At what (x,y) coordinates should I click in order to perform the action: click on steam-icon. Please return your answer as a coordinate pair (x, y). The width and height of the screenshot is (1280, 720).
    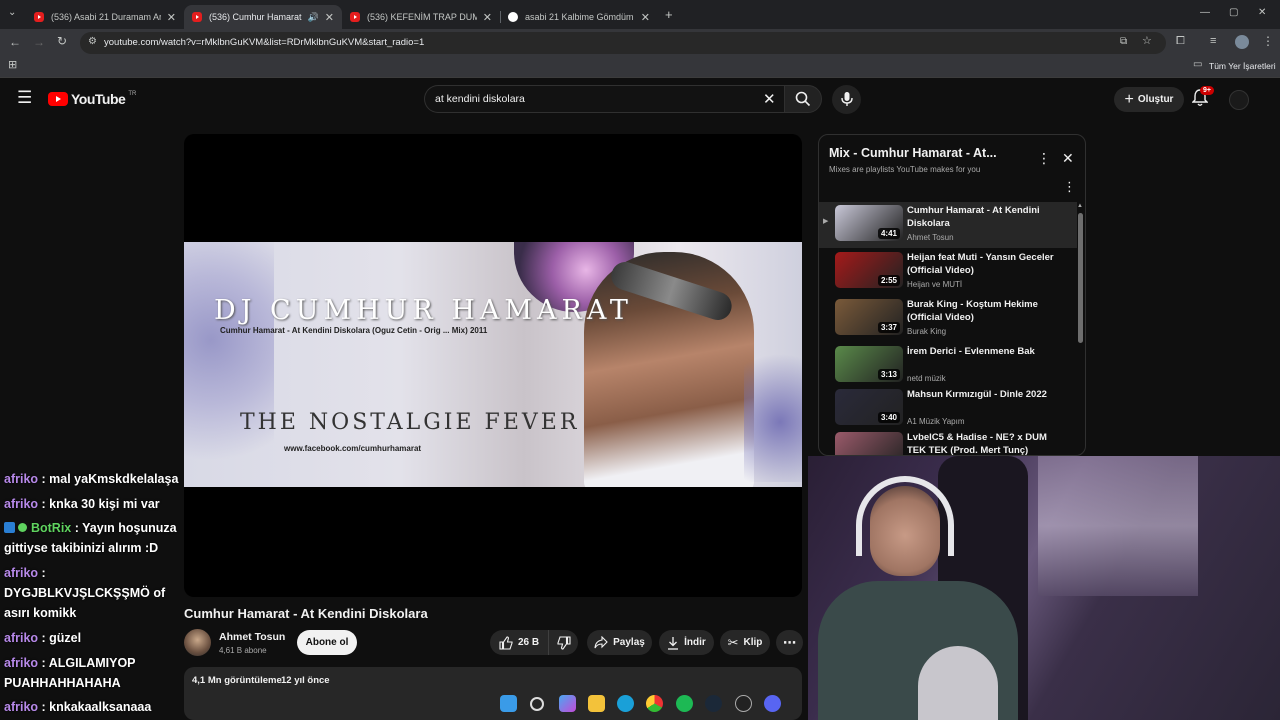
    Looking at the image, I should click on (713, 703).